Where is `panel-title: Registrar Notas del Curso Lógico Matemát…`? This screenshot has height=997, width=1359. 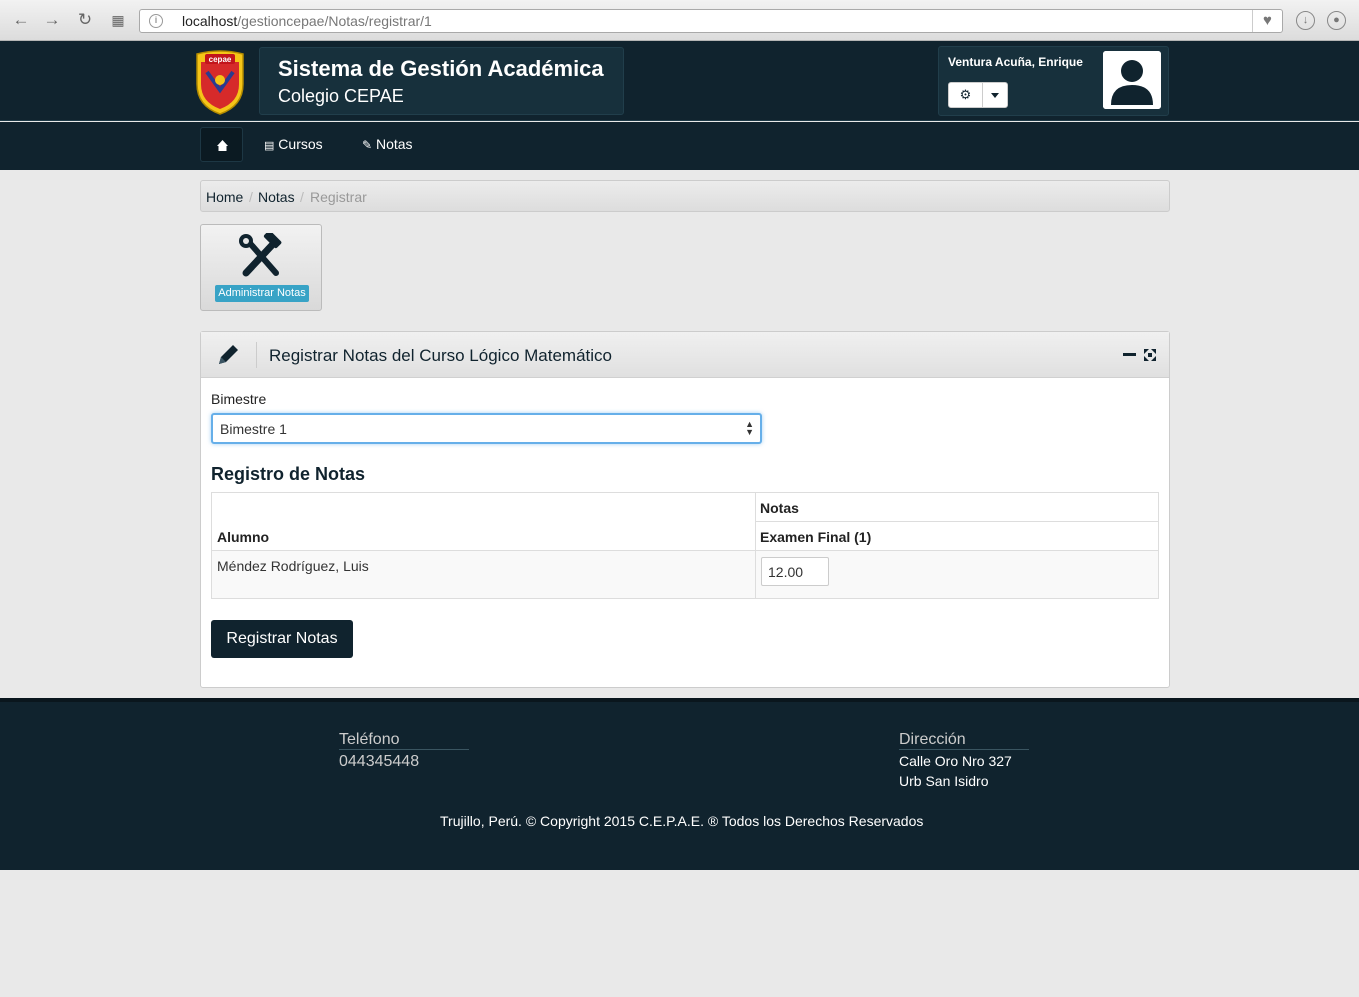
panel-title: Registrar Notas del Curso Lógico Matemát… is located at coordinates (440, 355).